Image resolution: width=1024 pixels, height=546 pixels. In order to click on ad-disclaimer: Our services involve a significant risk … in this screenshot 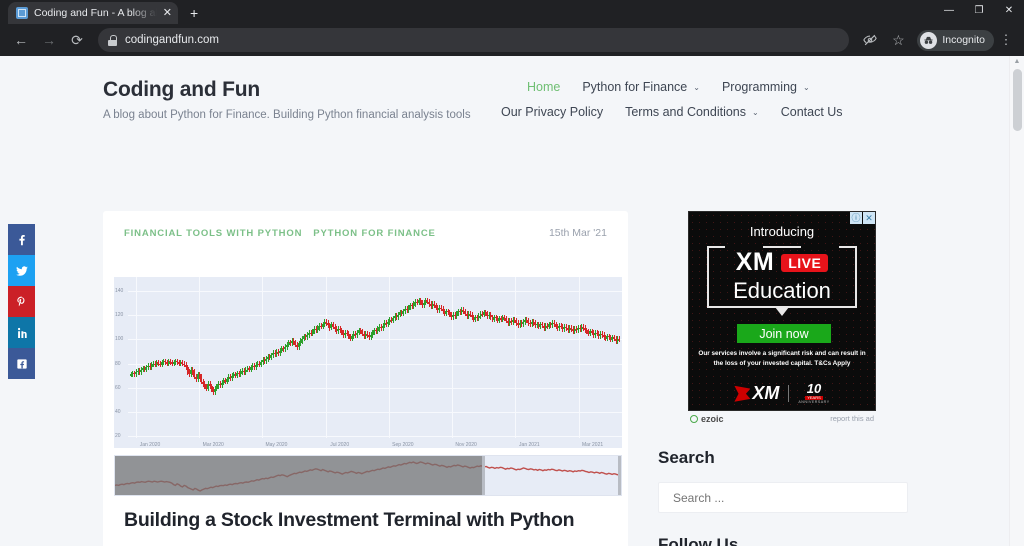, I will do `click(782, 359)`.